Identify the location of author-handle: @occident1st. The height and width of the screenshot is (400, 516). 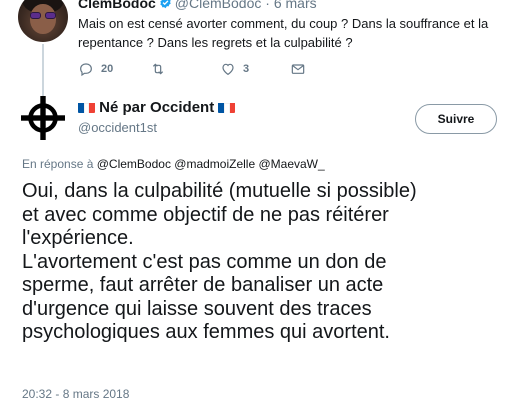
(117, 128).